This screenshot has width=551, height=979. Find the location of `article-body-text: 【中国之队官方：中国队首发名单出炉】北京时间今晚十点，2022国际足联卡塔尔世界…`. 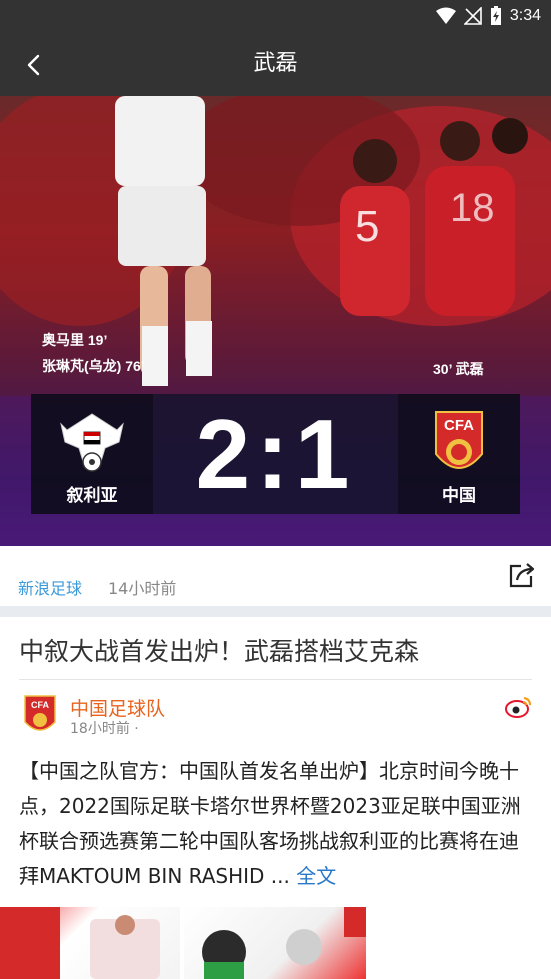

article-body-text: 【中国之队官方：中国队首发名单出炉】北京时间今晚十点，2022国际足联卡塔尔世界… is located at coordinates (270, 823).